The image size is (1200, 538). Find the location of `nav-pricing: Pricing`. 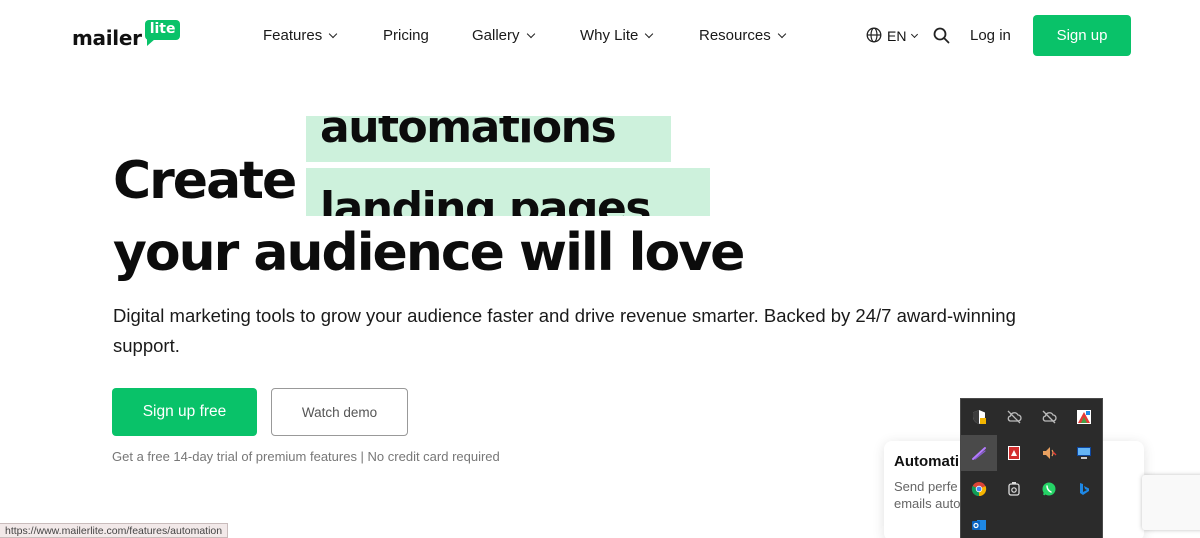

nav-pricing: Pricing is located at coordinates (406, 36).